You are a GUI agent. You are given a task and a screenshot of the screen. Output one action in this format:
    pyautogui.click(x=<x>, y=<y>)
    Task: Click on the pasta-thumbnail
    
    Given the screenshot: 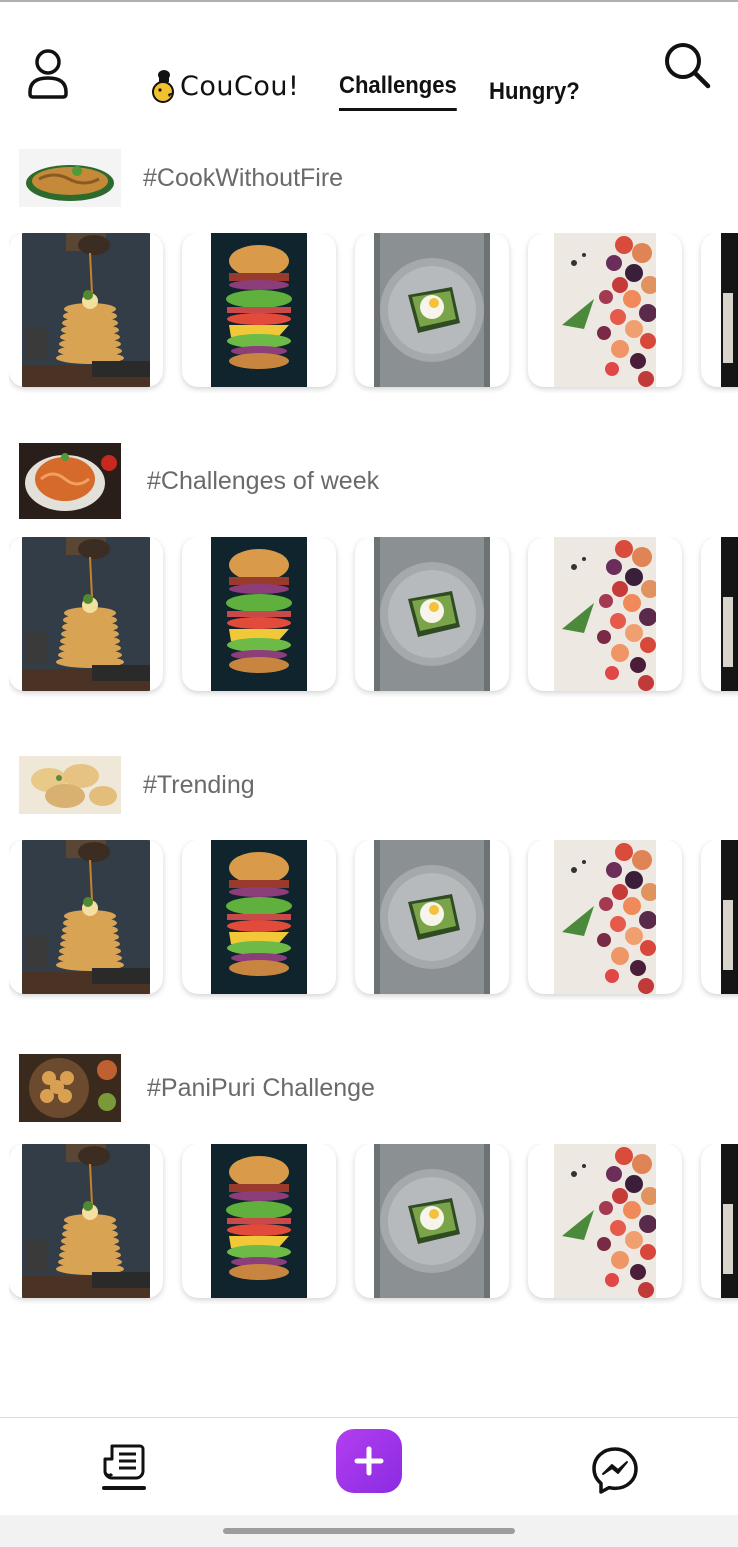 What is the action you would take?
    pyautogui.click(x=70, y=481)
    